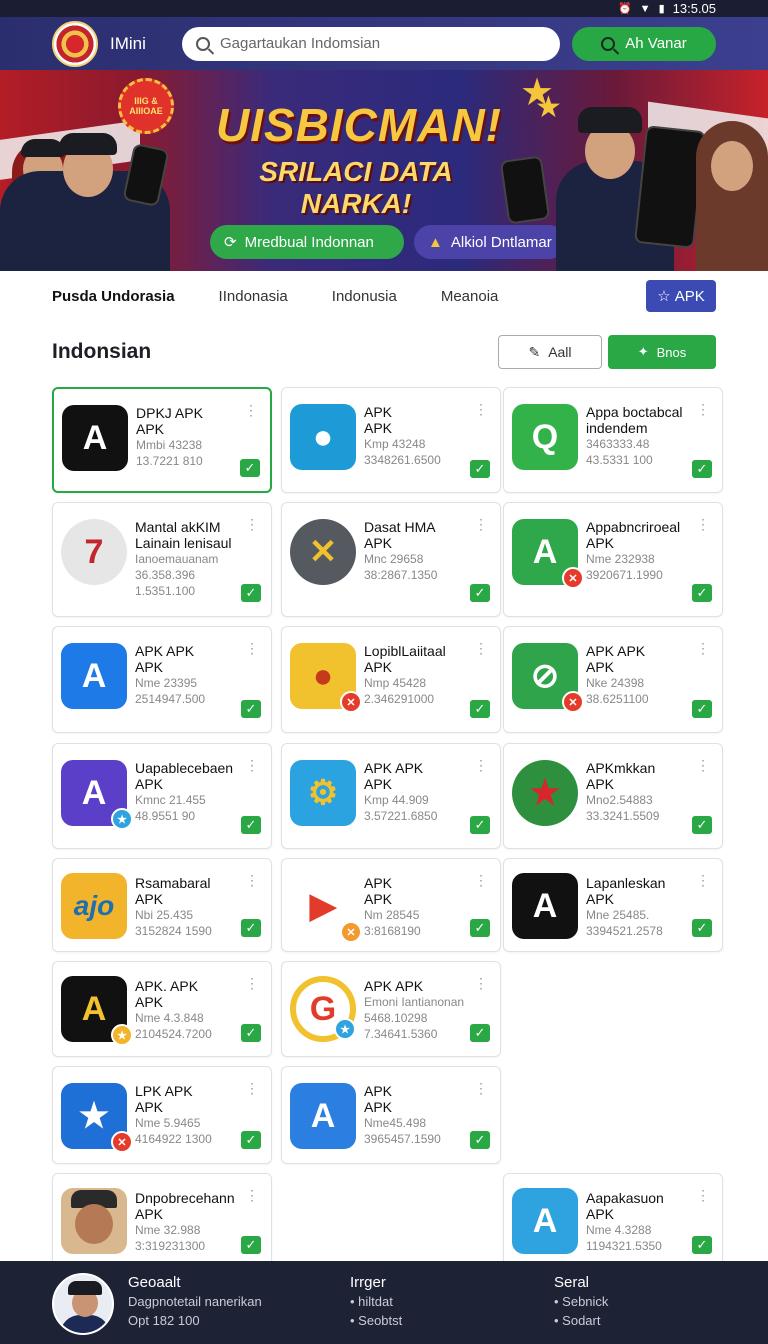  What do you see at coordinates (656, 43) in the screenshot?
I see `search-button-label: Ah Vanar` at bounding box center [656, 43].